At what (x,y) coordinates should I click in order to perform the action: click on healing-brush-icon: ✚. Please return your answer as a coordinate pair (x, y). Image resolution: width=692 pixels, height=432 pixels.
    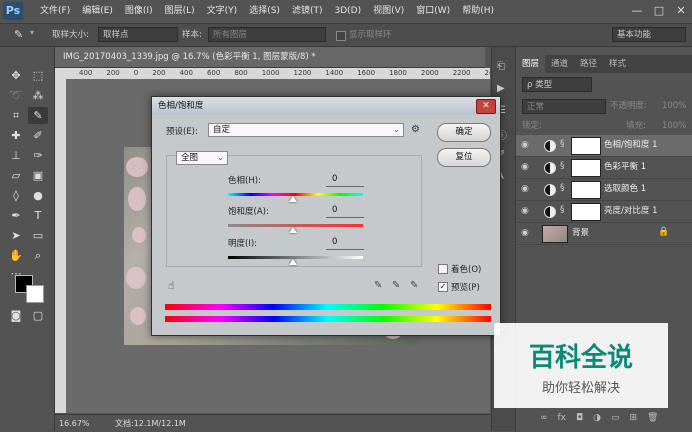
    Looking at the image, I should click on (16, 135).